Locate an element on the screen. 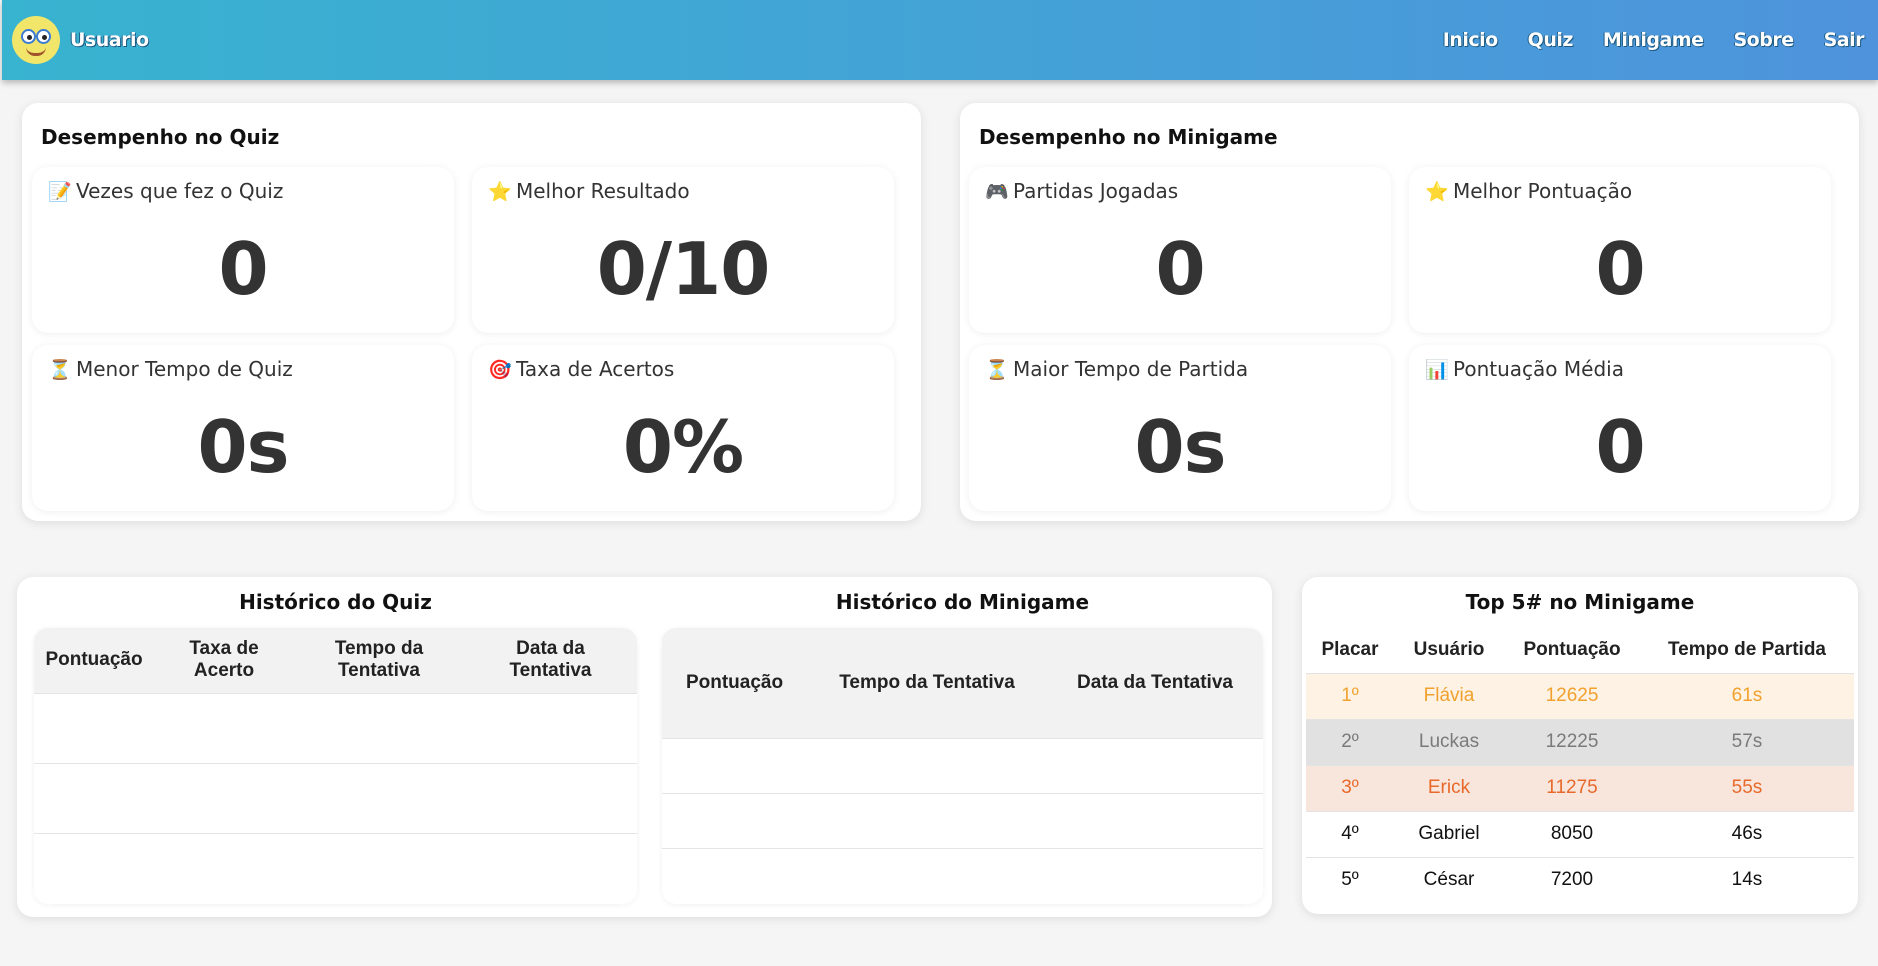  minigame-average-score-value: 0 is located at coordinates (1620, 447).